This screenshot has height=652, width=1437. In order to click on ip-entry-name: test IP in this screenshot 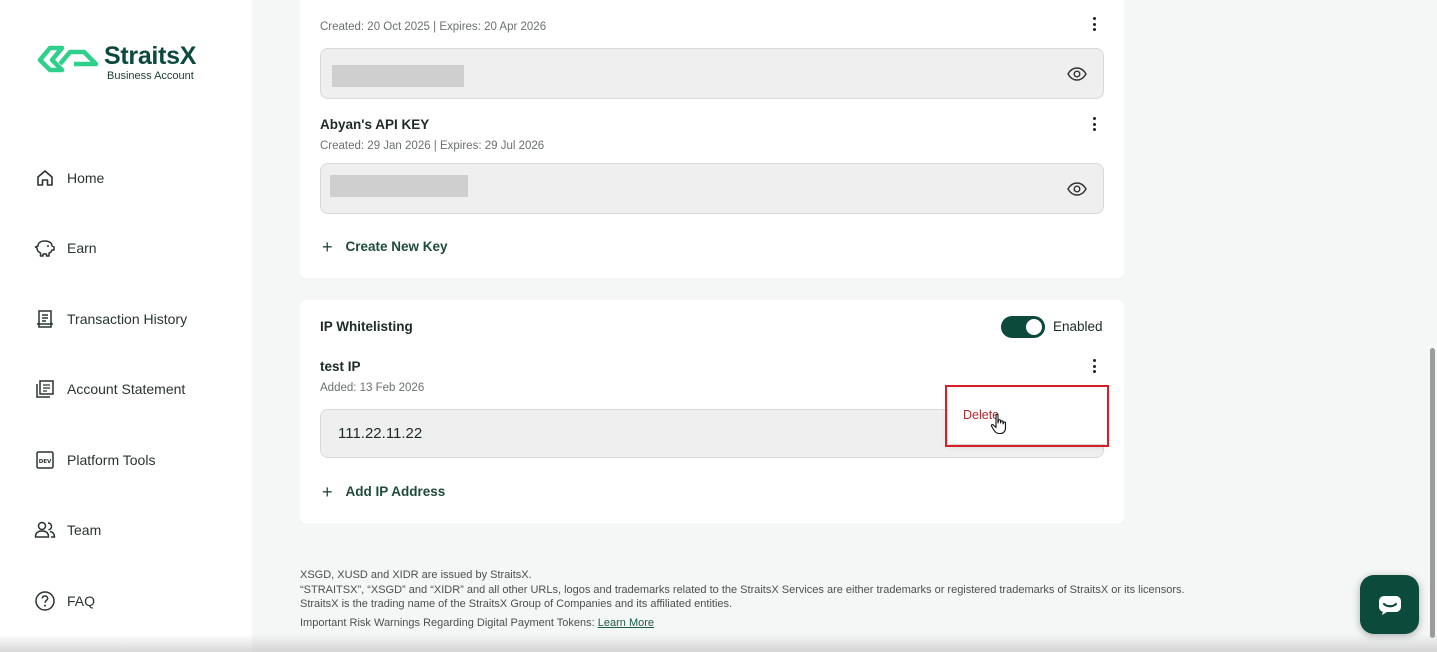, I will do `click(340, 366)`.